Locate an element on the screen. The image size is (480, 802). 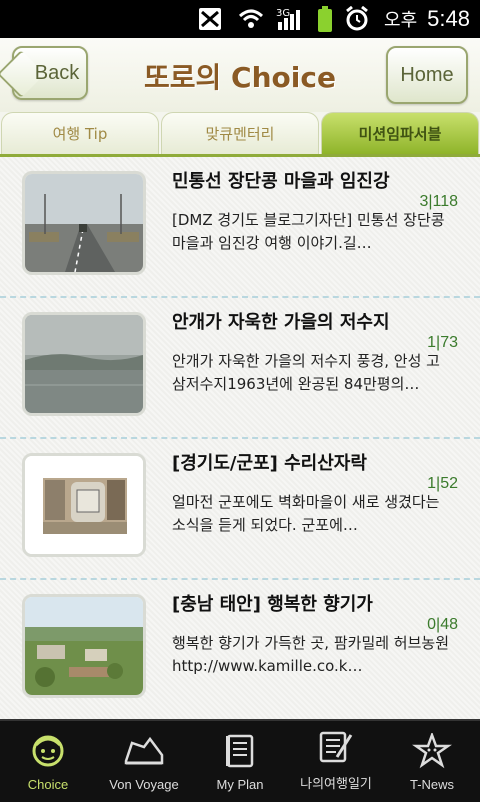
nav-choice: Choice is located at coordinates (48, 761).